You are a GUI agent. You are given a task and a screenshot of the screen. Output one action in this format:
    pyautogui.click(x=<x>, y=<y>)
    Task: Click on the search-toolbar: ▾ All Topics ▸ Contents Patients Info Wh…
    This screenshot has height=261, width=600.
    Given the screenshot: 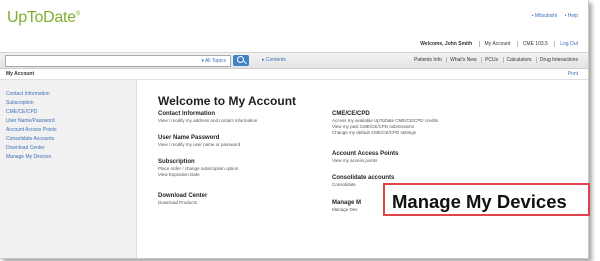 What is the action you would take?
    pyautogui.click(x=294, y=60)
    